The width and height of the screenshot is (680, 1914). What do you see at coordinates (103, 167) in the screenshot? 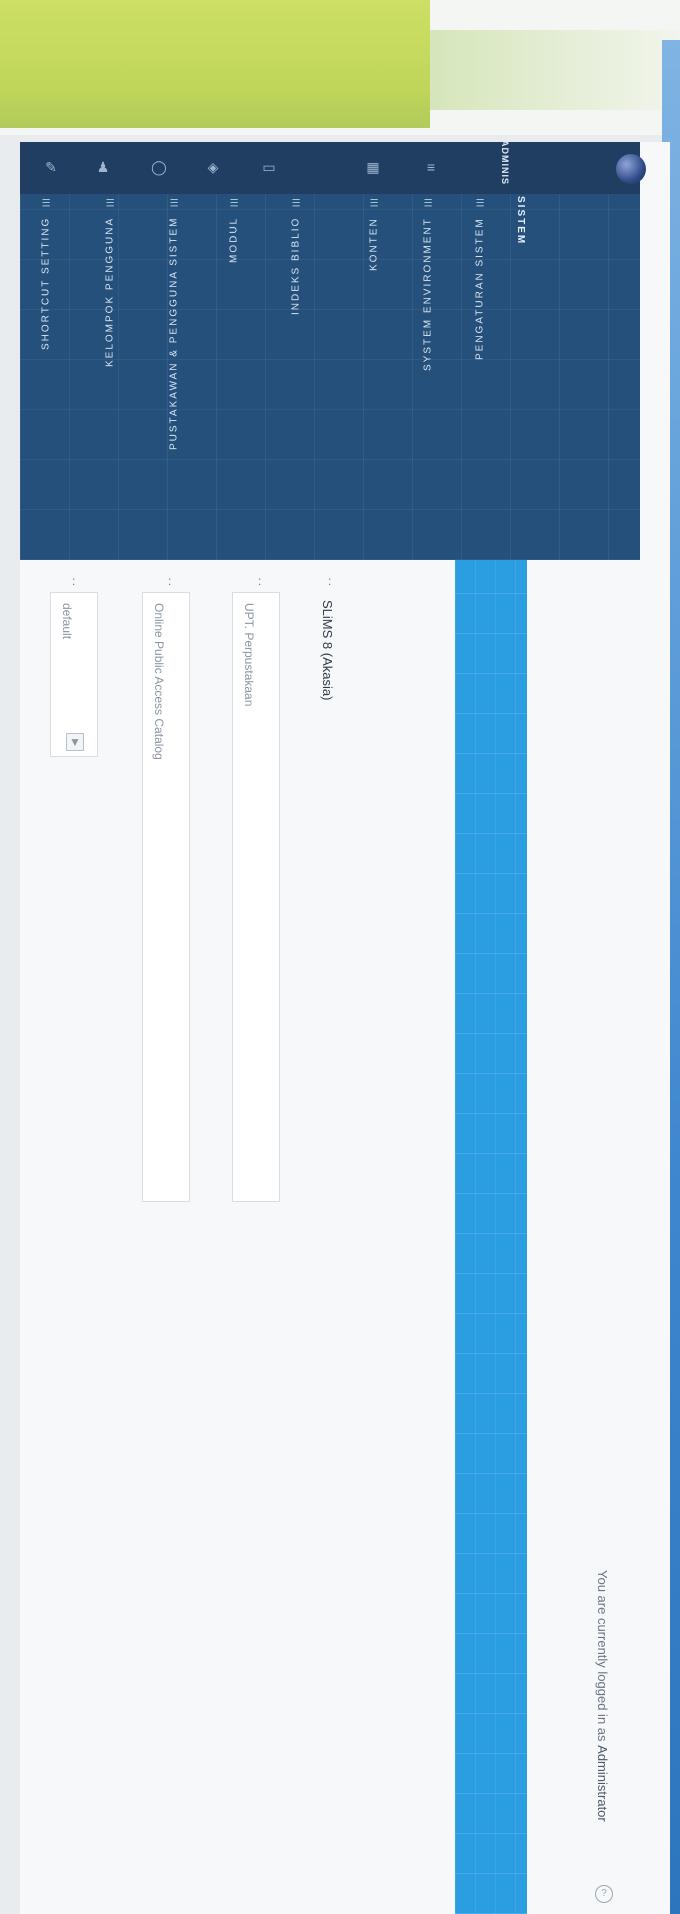
I see `user-icon: ♟` at bounding box center [103, 167].